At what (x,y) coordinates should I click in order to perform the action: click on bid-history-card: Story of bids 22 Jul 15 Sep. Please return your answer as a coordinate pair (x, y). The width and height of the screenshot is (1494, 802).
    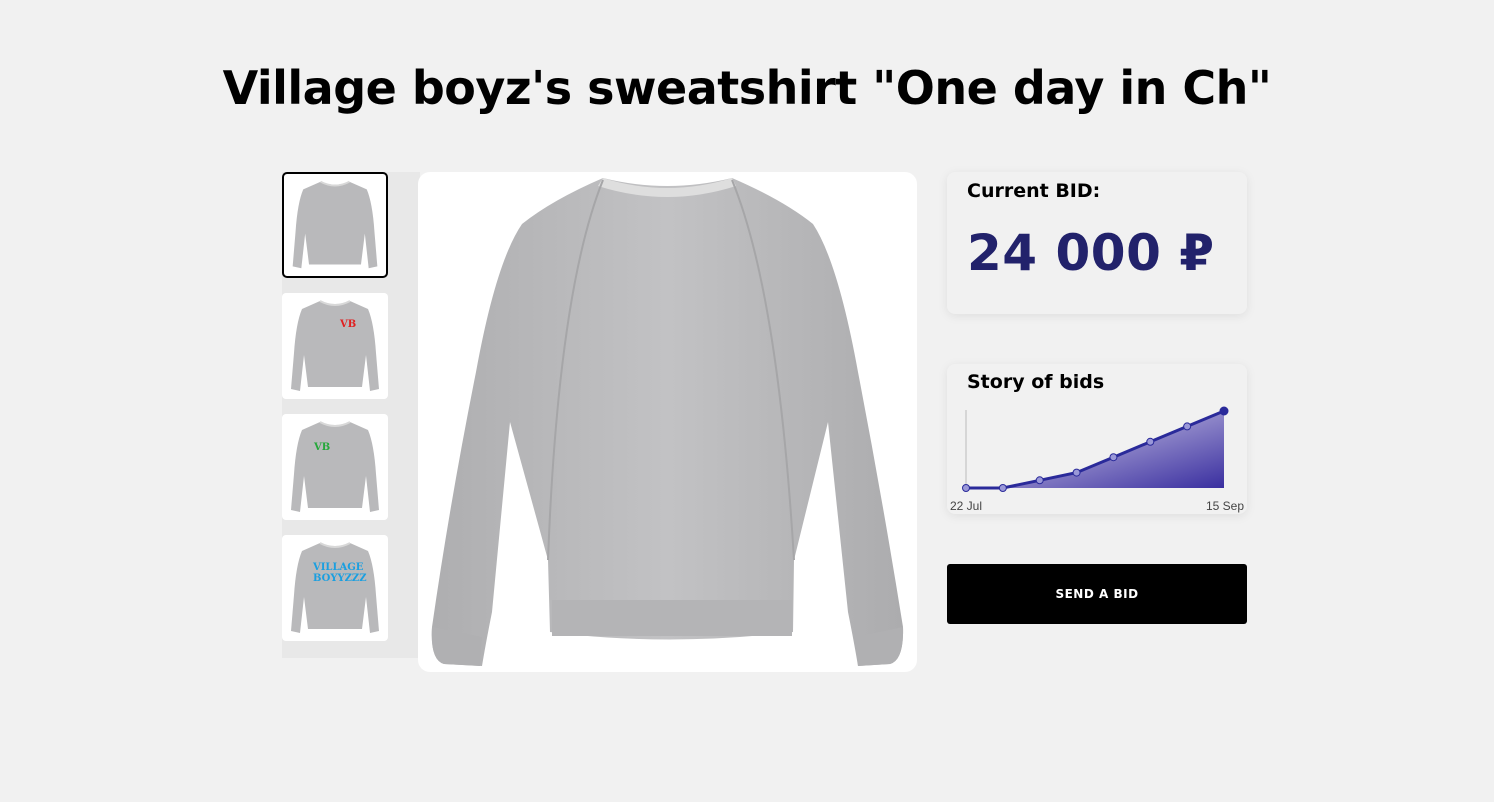
    Looking at the image, I should click on (1097, 439).